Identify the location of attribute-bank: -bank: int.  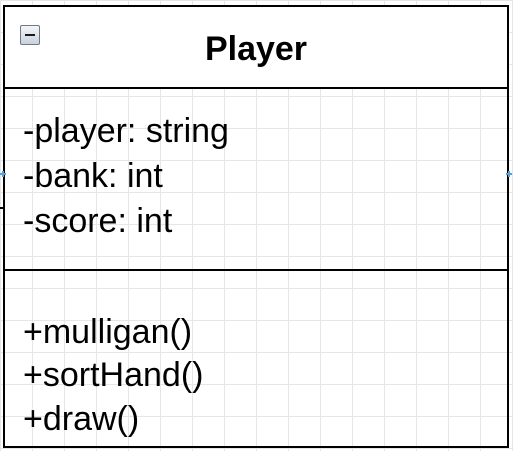
(93, 176).